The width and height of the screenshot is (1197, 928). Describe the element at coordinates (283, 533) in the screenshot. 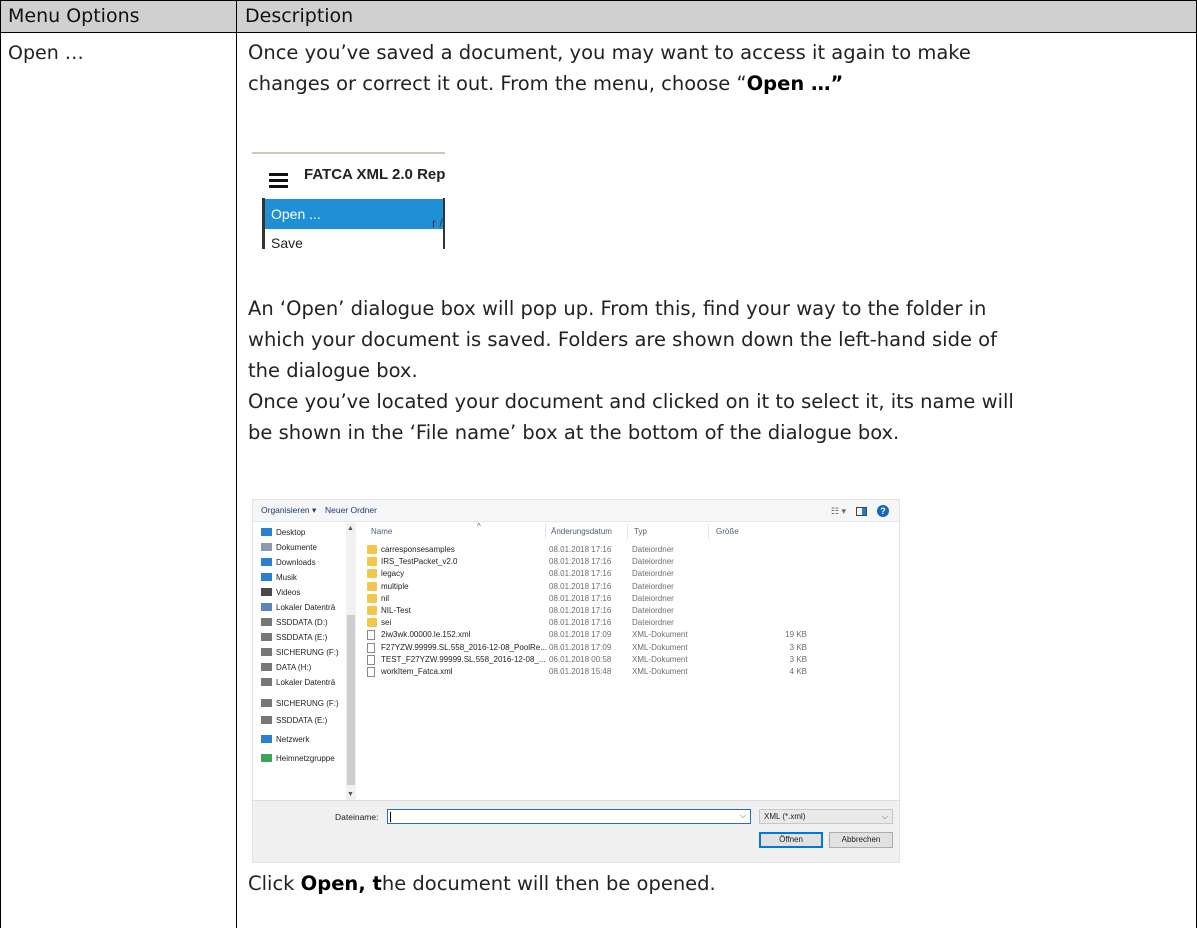

I see `nav-item: Desktop` at that location.